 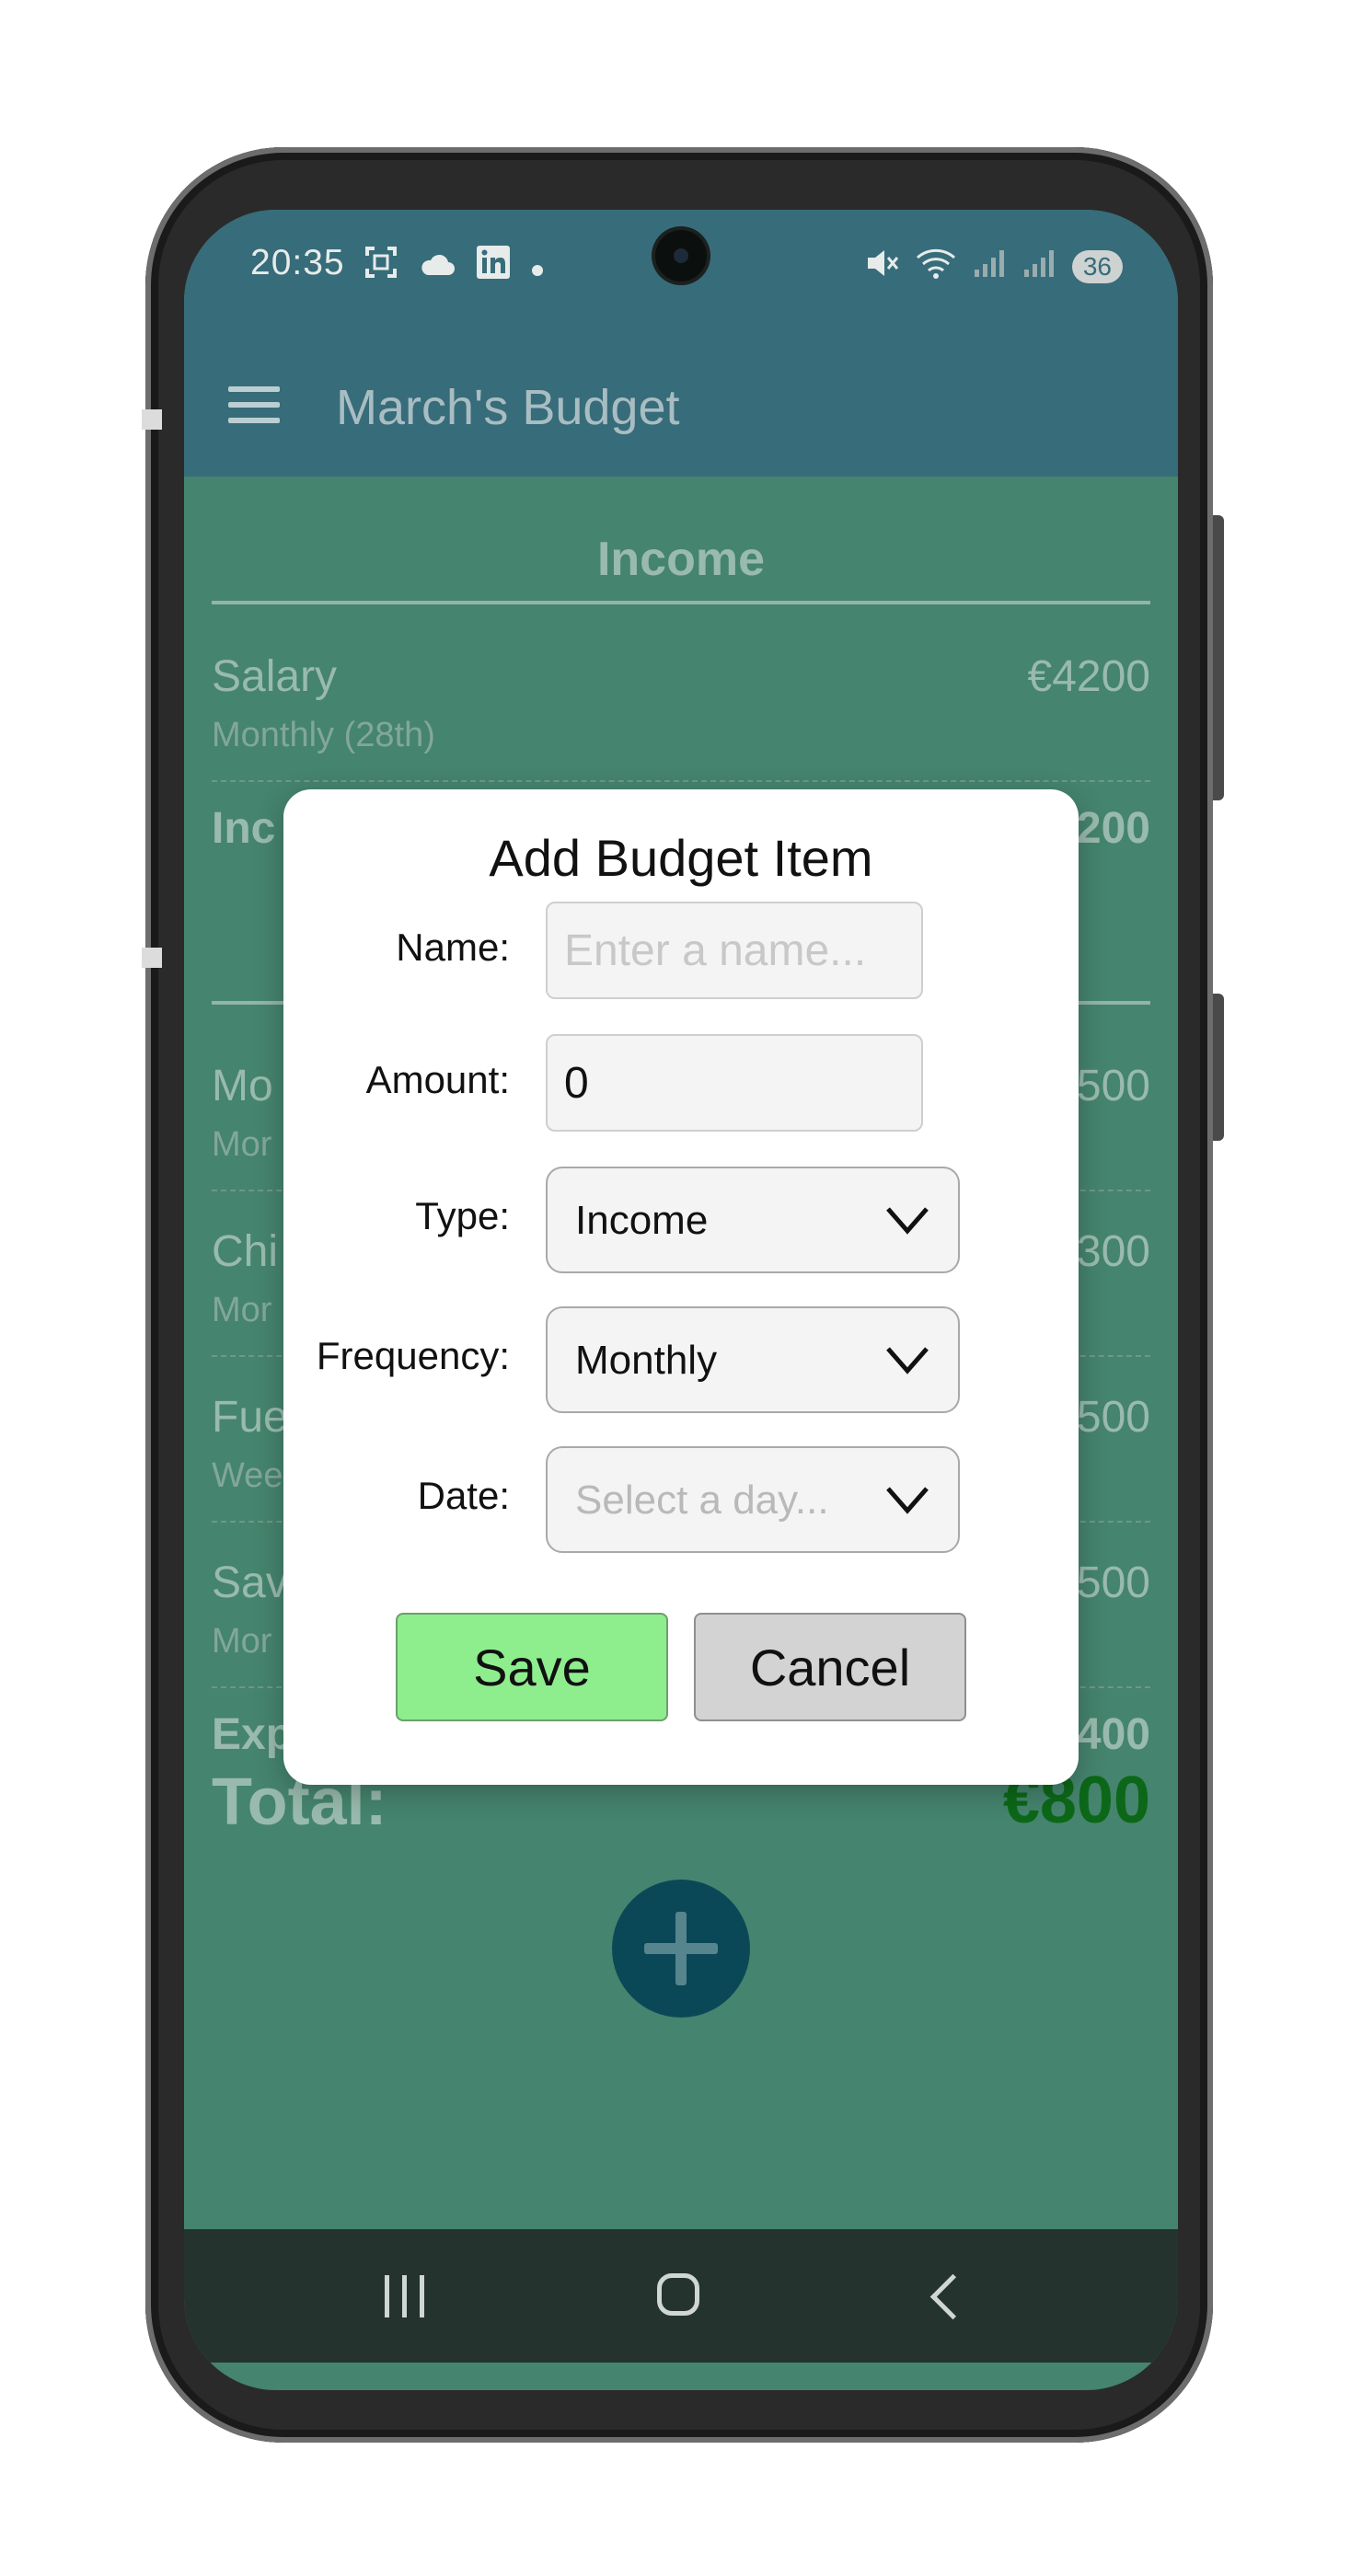 What do you see at coordinates (734, 951) in the screenshot?
I see `name-input` at bounding box center [734, 951].